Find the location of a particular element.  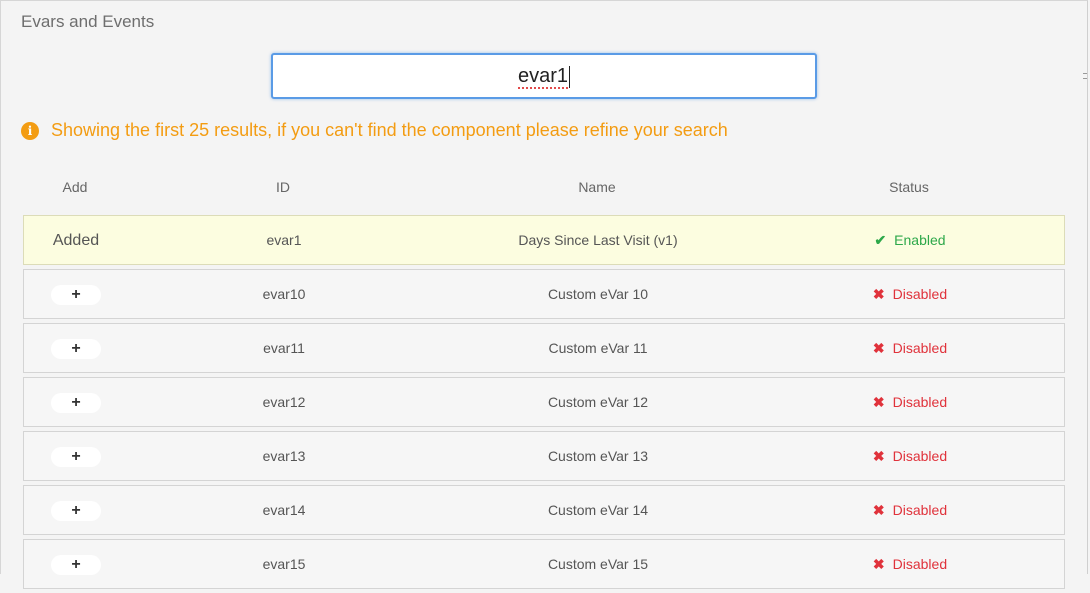

add-cell: Added is located at coordinates (76, 240).